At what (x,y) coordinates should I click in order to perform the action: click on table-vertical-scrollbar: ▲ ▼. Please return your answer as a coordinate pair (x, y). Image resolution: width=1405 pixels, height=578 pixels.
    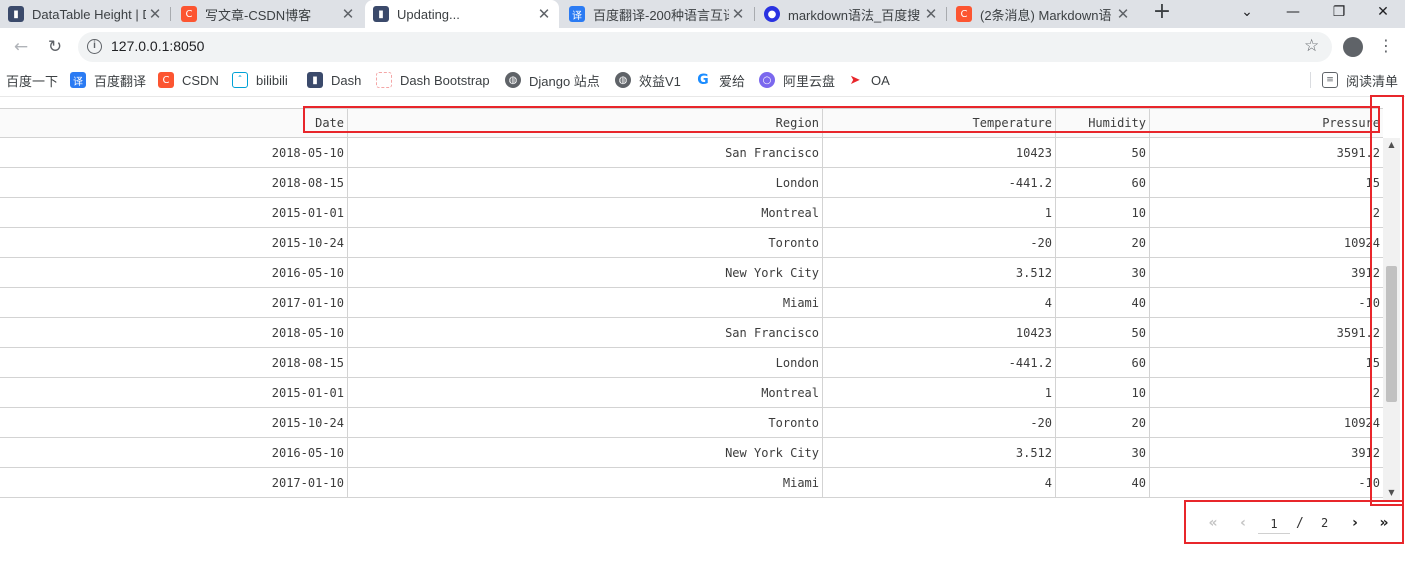
    Looking at the image, I should click on (1391, 319).